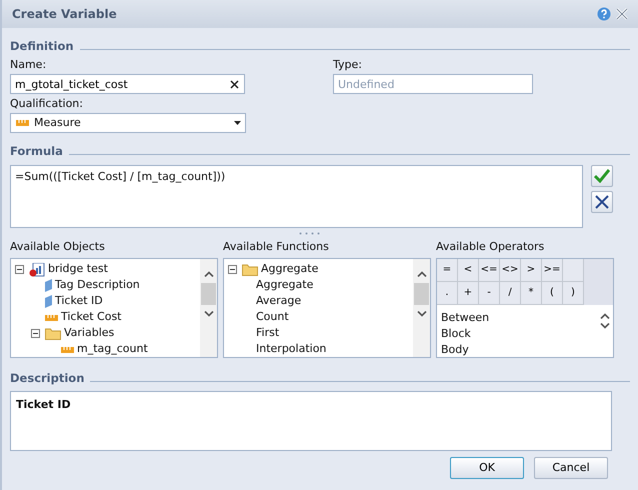 This screenshot has height=490, width=638. What do you see at coordinates (234, 85) in the screenshot?
I see `clear-icon` at bounding box center [234, 85].